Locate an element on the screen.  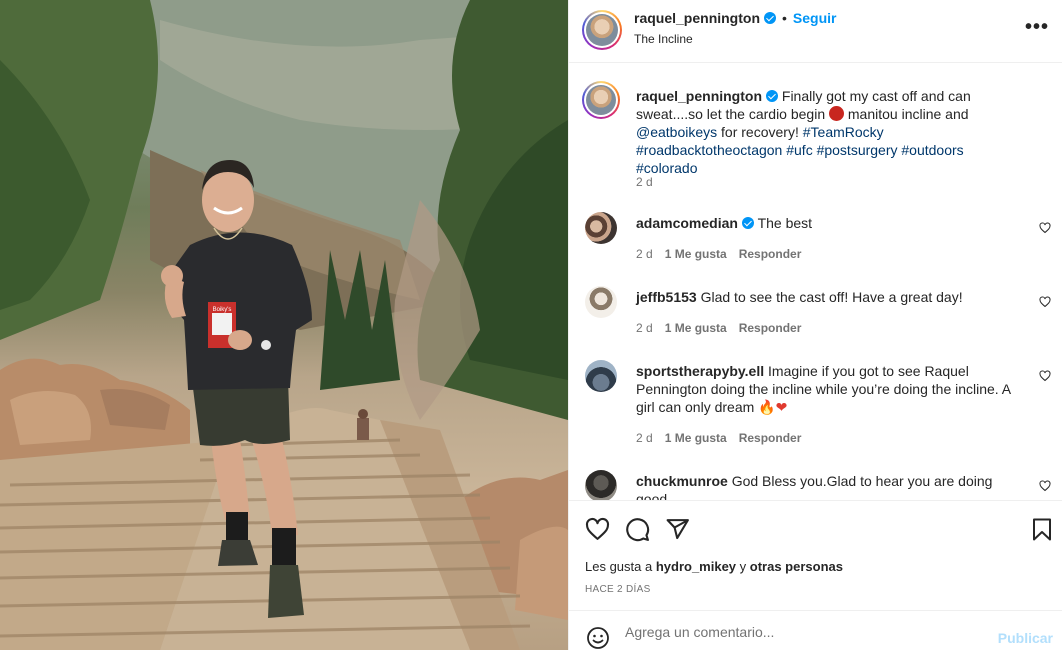
comment-username: jeffb5153 is located at coordinates (666, 297).